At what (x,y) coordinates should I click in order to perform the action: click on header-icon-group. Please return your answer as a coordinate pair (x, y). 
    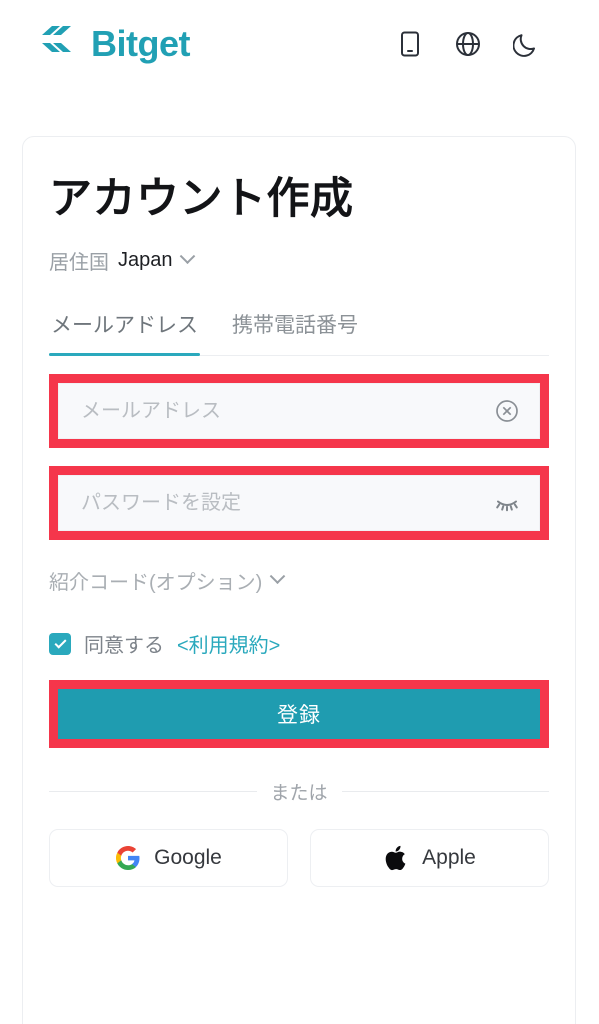
    Looking at the image, I should click on (468, 44).